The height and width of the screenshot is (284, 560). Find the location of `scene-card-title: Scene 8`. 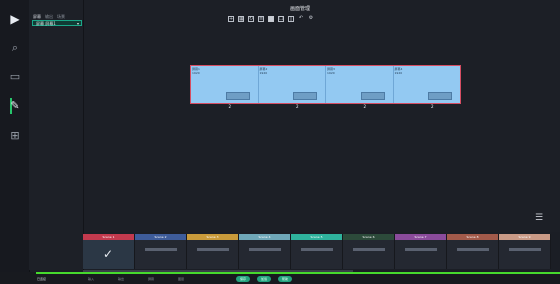

scene-card-title: Scene 8 is located at coordinates (472, 237).